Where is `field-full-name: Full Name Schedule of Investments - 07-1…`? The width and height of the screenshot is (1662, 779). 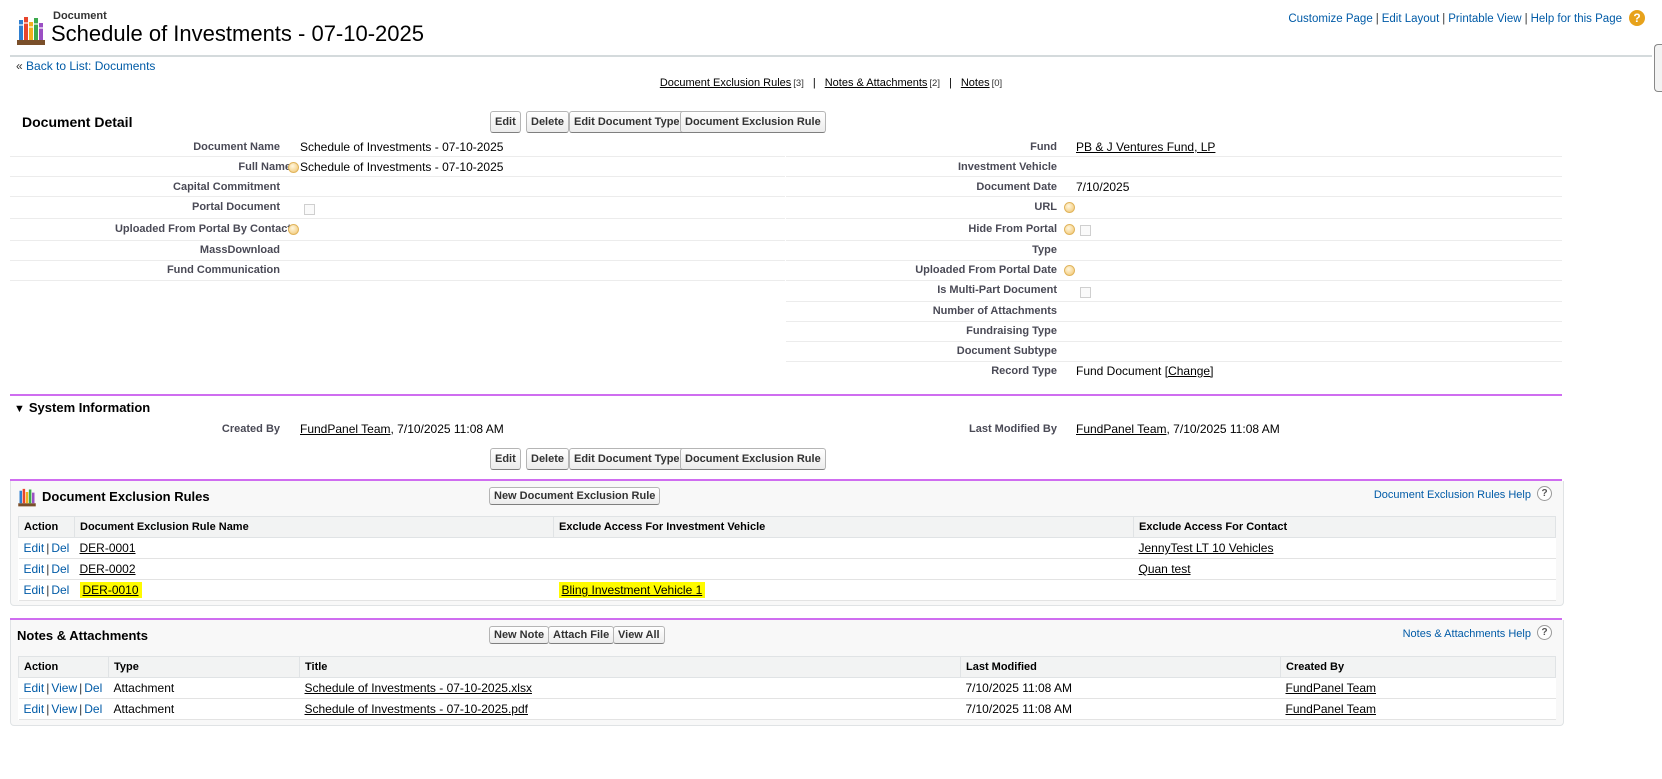 field-full-name: Full Name Schedule of Investments - 07-1… is located at coordinates (395, 167).